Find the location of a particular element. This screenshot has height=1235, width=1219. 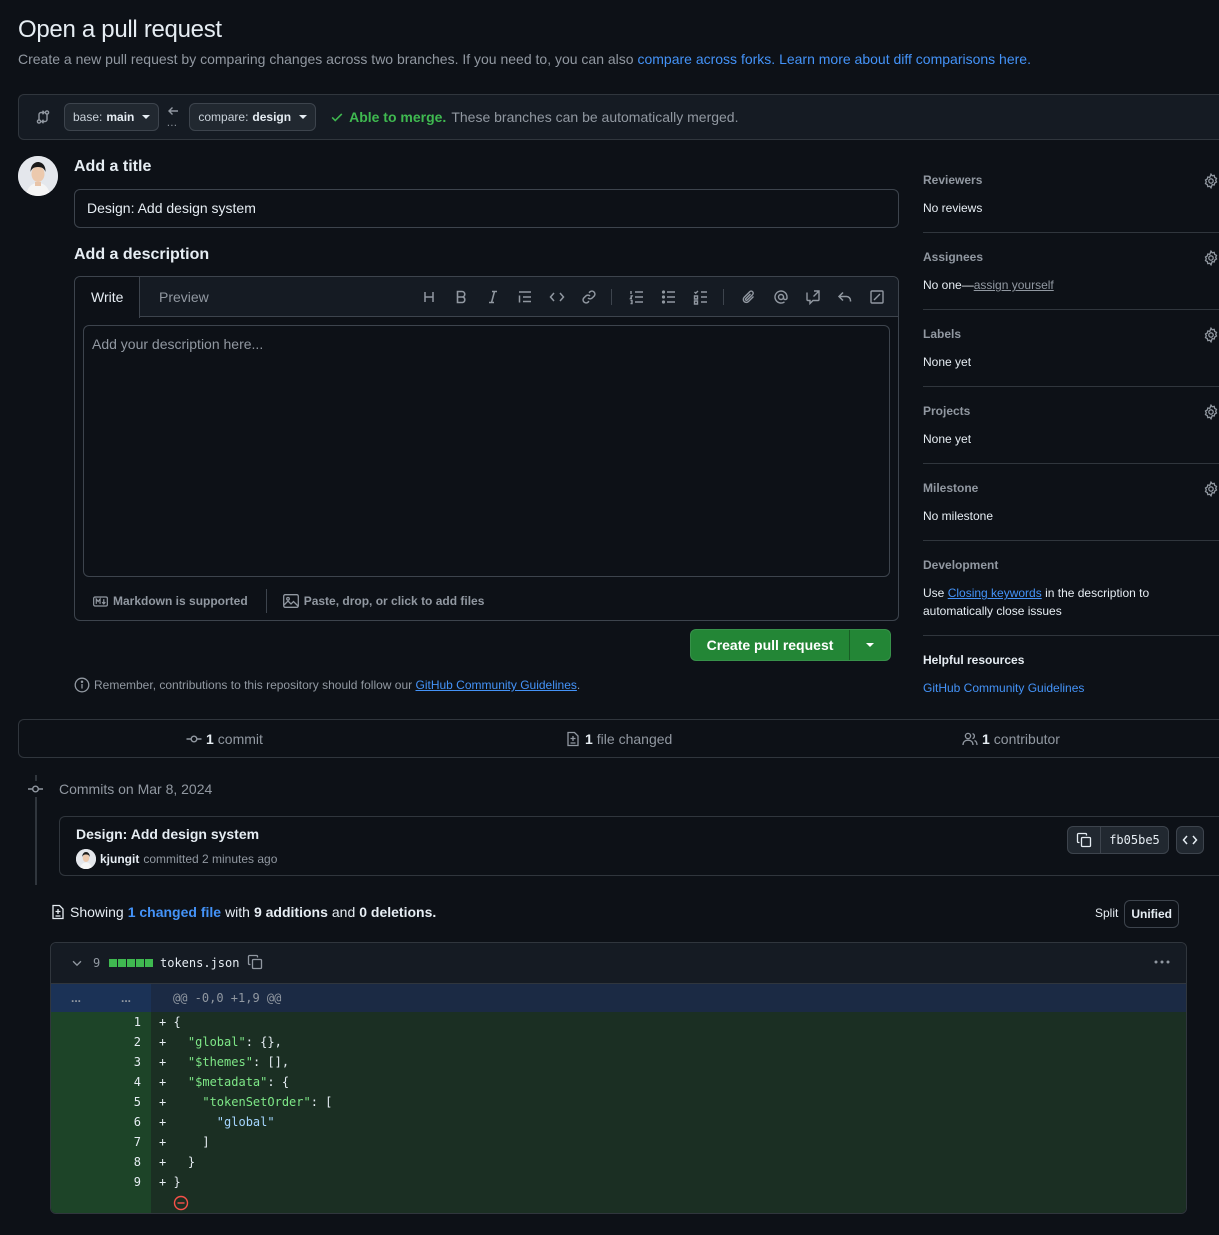

create-pull-request-label: Create pull request is located at coordinates (770, 645).